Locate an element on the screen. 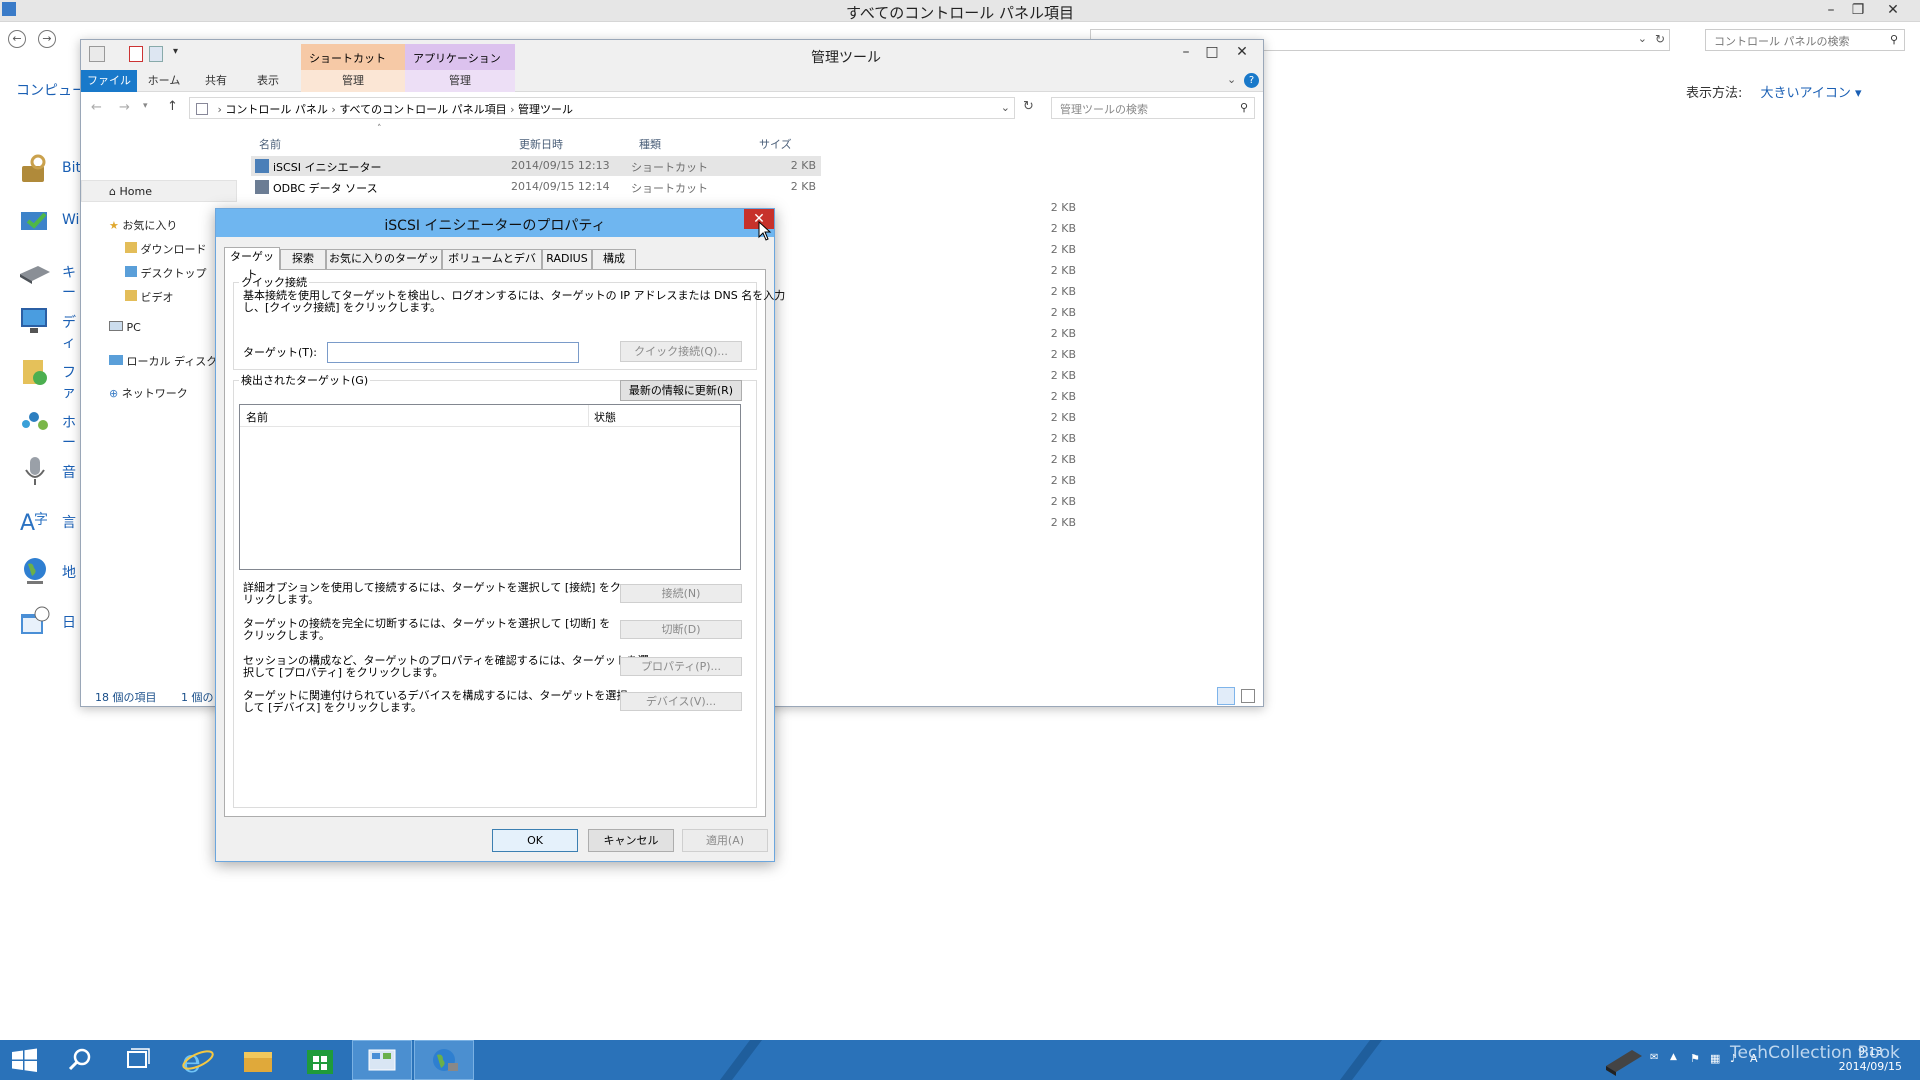  nav-item-desktop: デスクトップ is located at coordinates (166, 273).